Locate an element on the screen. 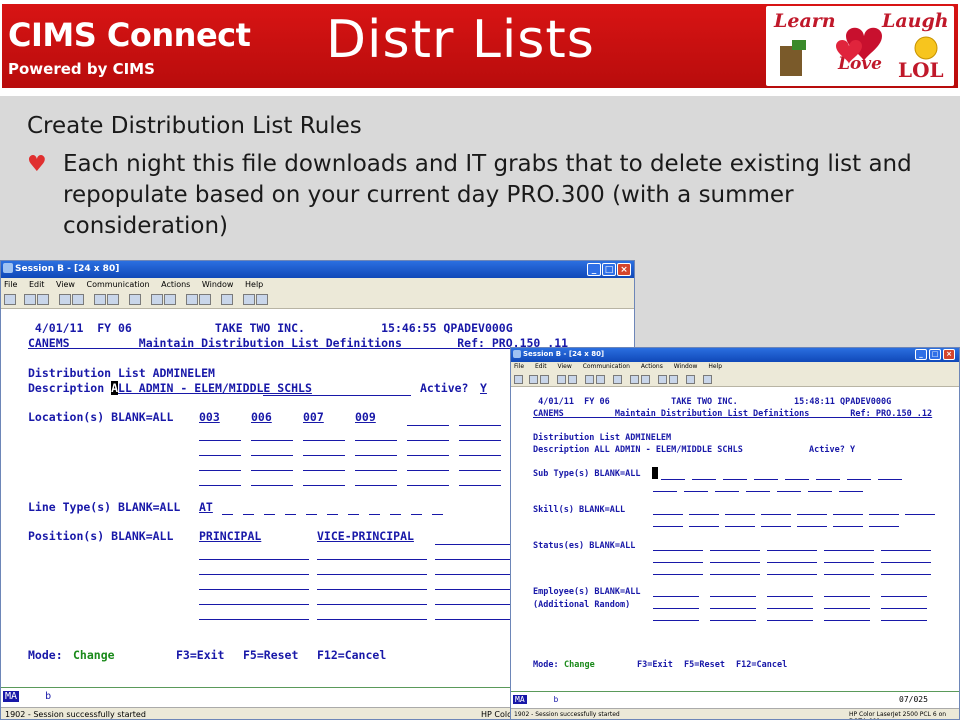 Image resolution: width=960 pixels, height=720 pixels. close-button: × is located at coordinates (624, 269).